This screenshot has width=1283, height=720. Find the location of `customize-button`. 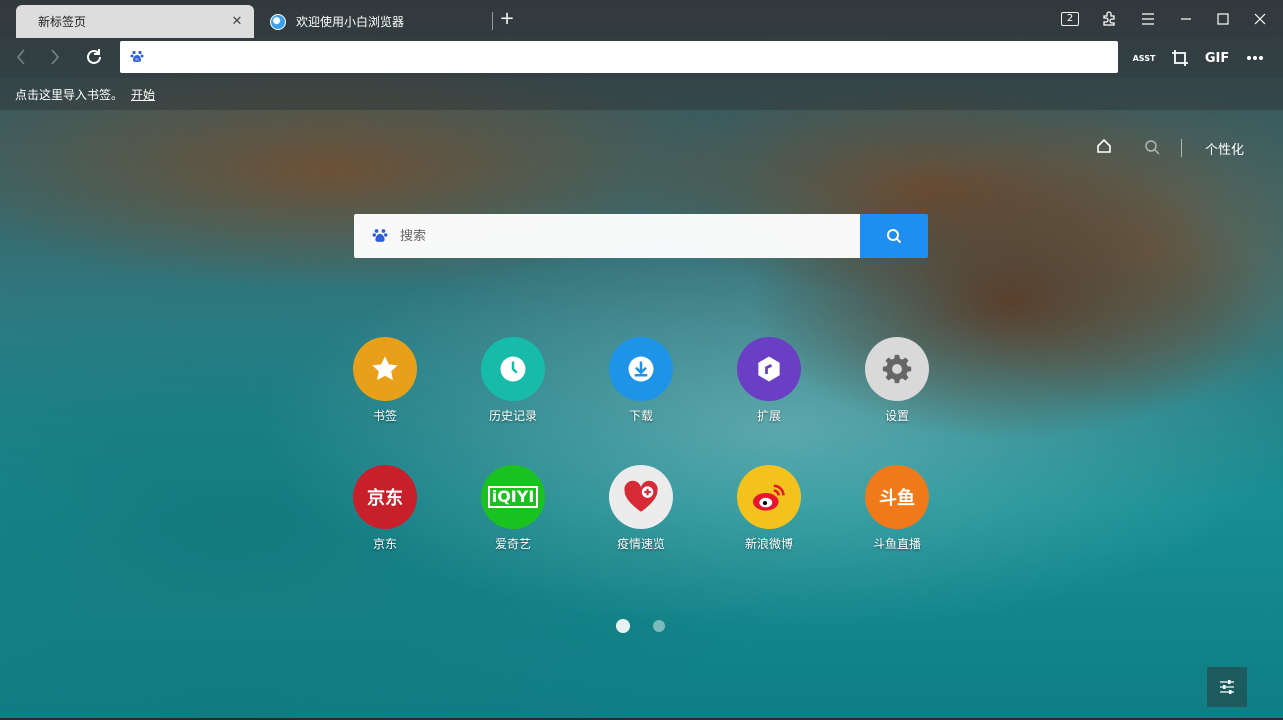

customize-button is located at coordinates (1227, 687).